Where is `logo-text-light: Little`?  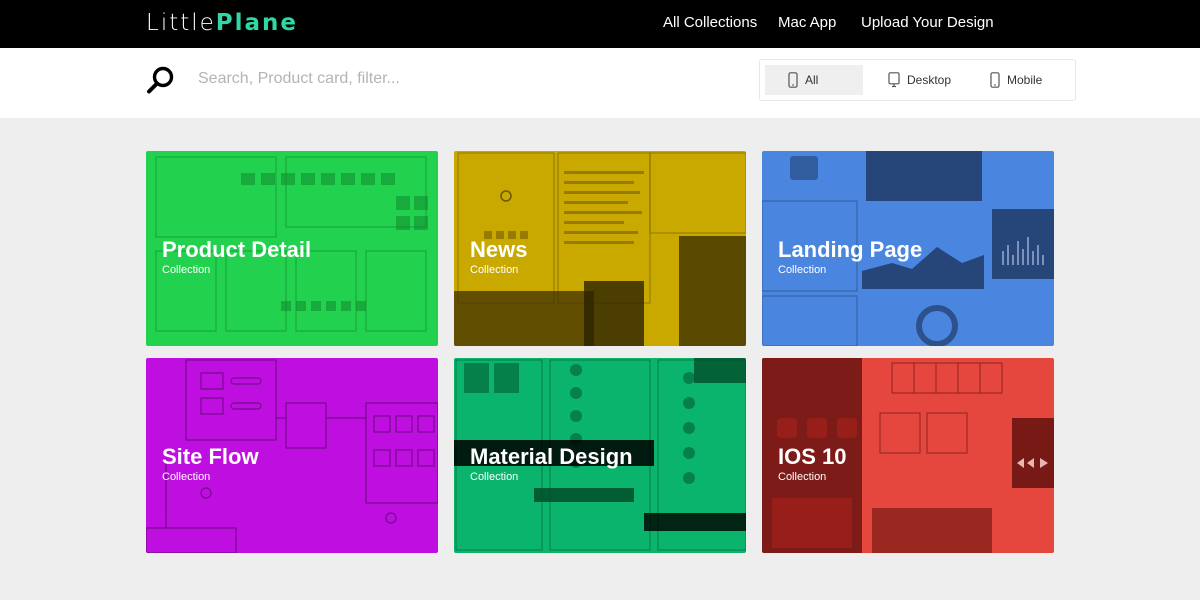 logo-text-light: Little is located at coordinates (181, 23).